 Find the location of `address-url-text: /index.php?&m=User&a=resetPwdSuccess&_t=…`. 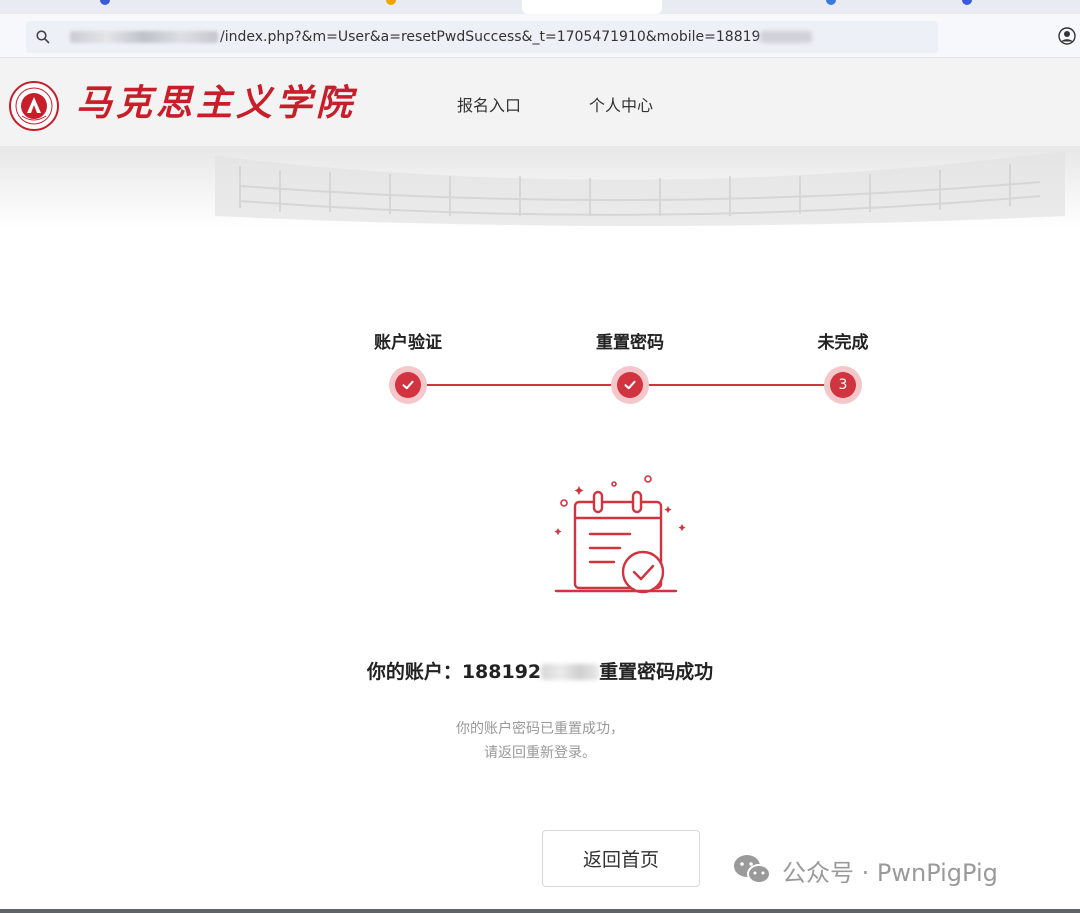

address-url-text: /index.php?&m=User&a=resetPwdSuccess&_t=… is located at coordinates (490, 37).